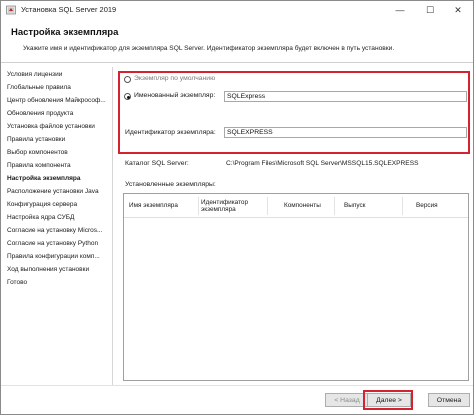  Describe the element at coordinates (59, 219) in the screenshot. I see `sidebar-item: Настройка ядра СУБД` at that location.